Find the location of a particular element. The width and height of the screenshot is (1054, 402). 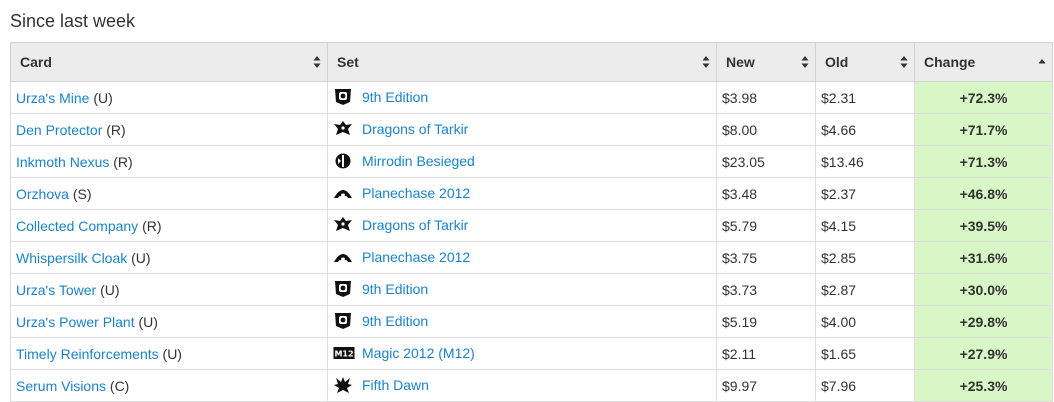

card-cell: Orzhova (S) is located at coordinates (169, 193).